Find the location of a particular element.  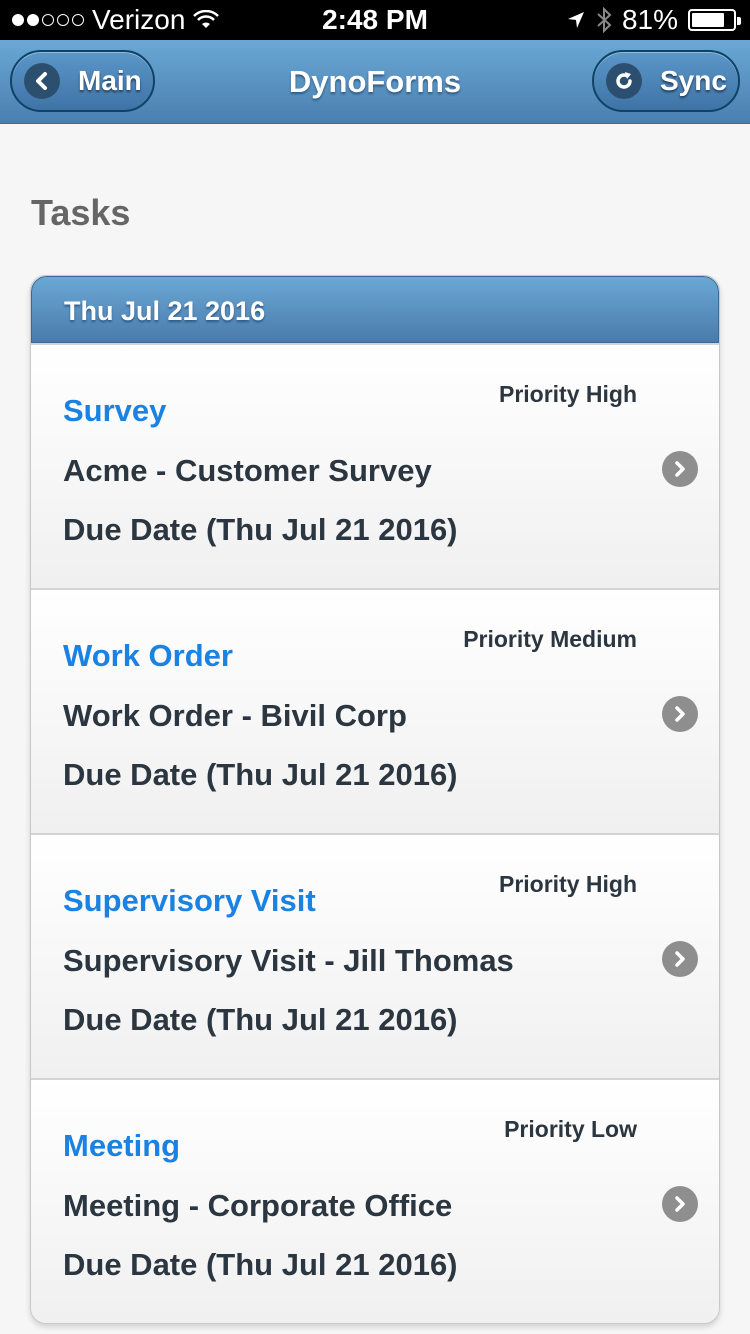

battery-icon is located at coordinates (714, 20).